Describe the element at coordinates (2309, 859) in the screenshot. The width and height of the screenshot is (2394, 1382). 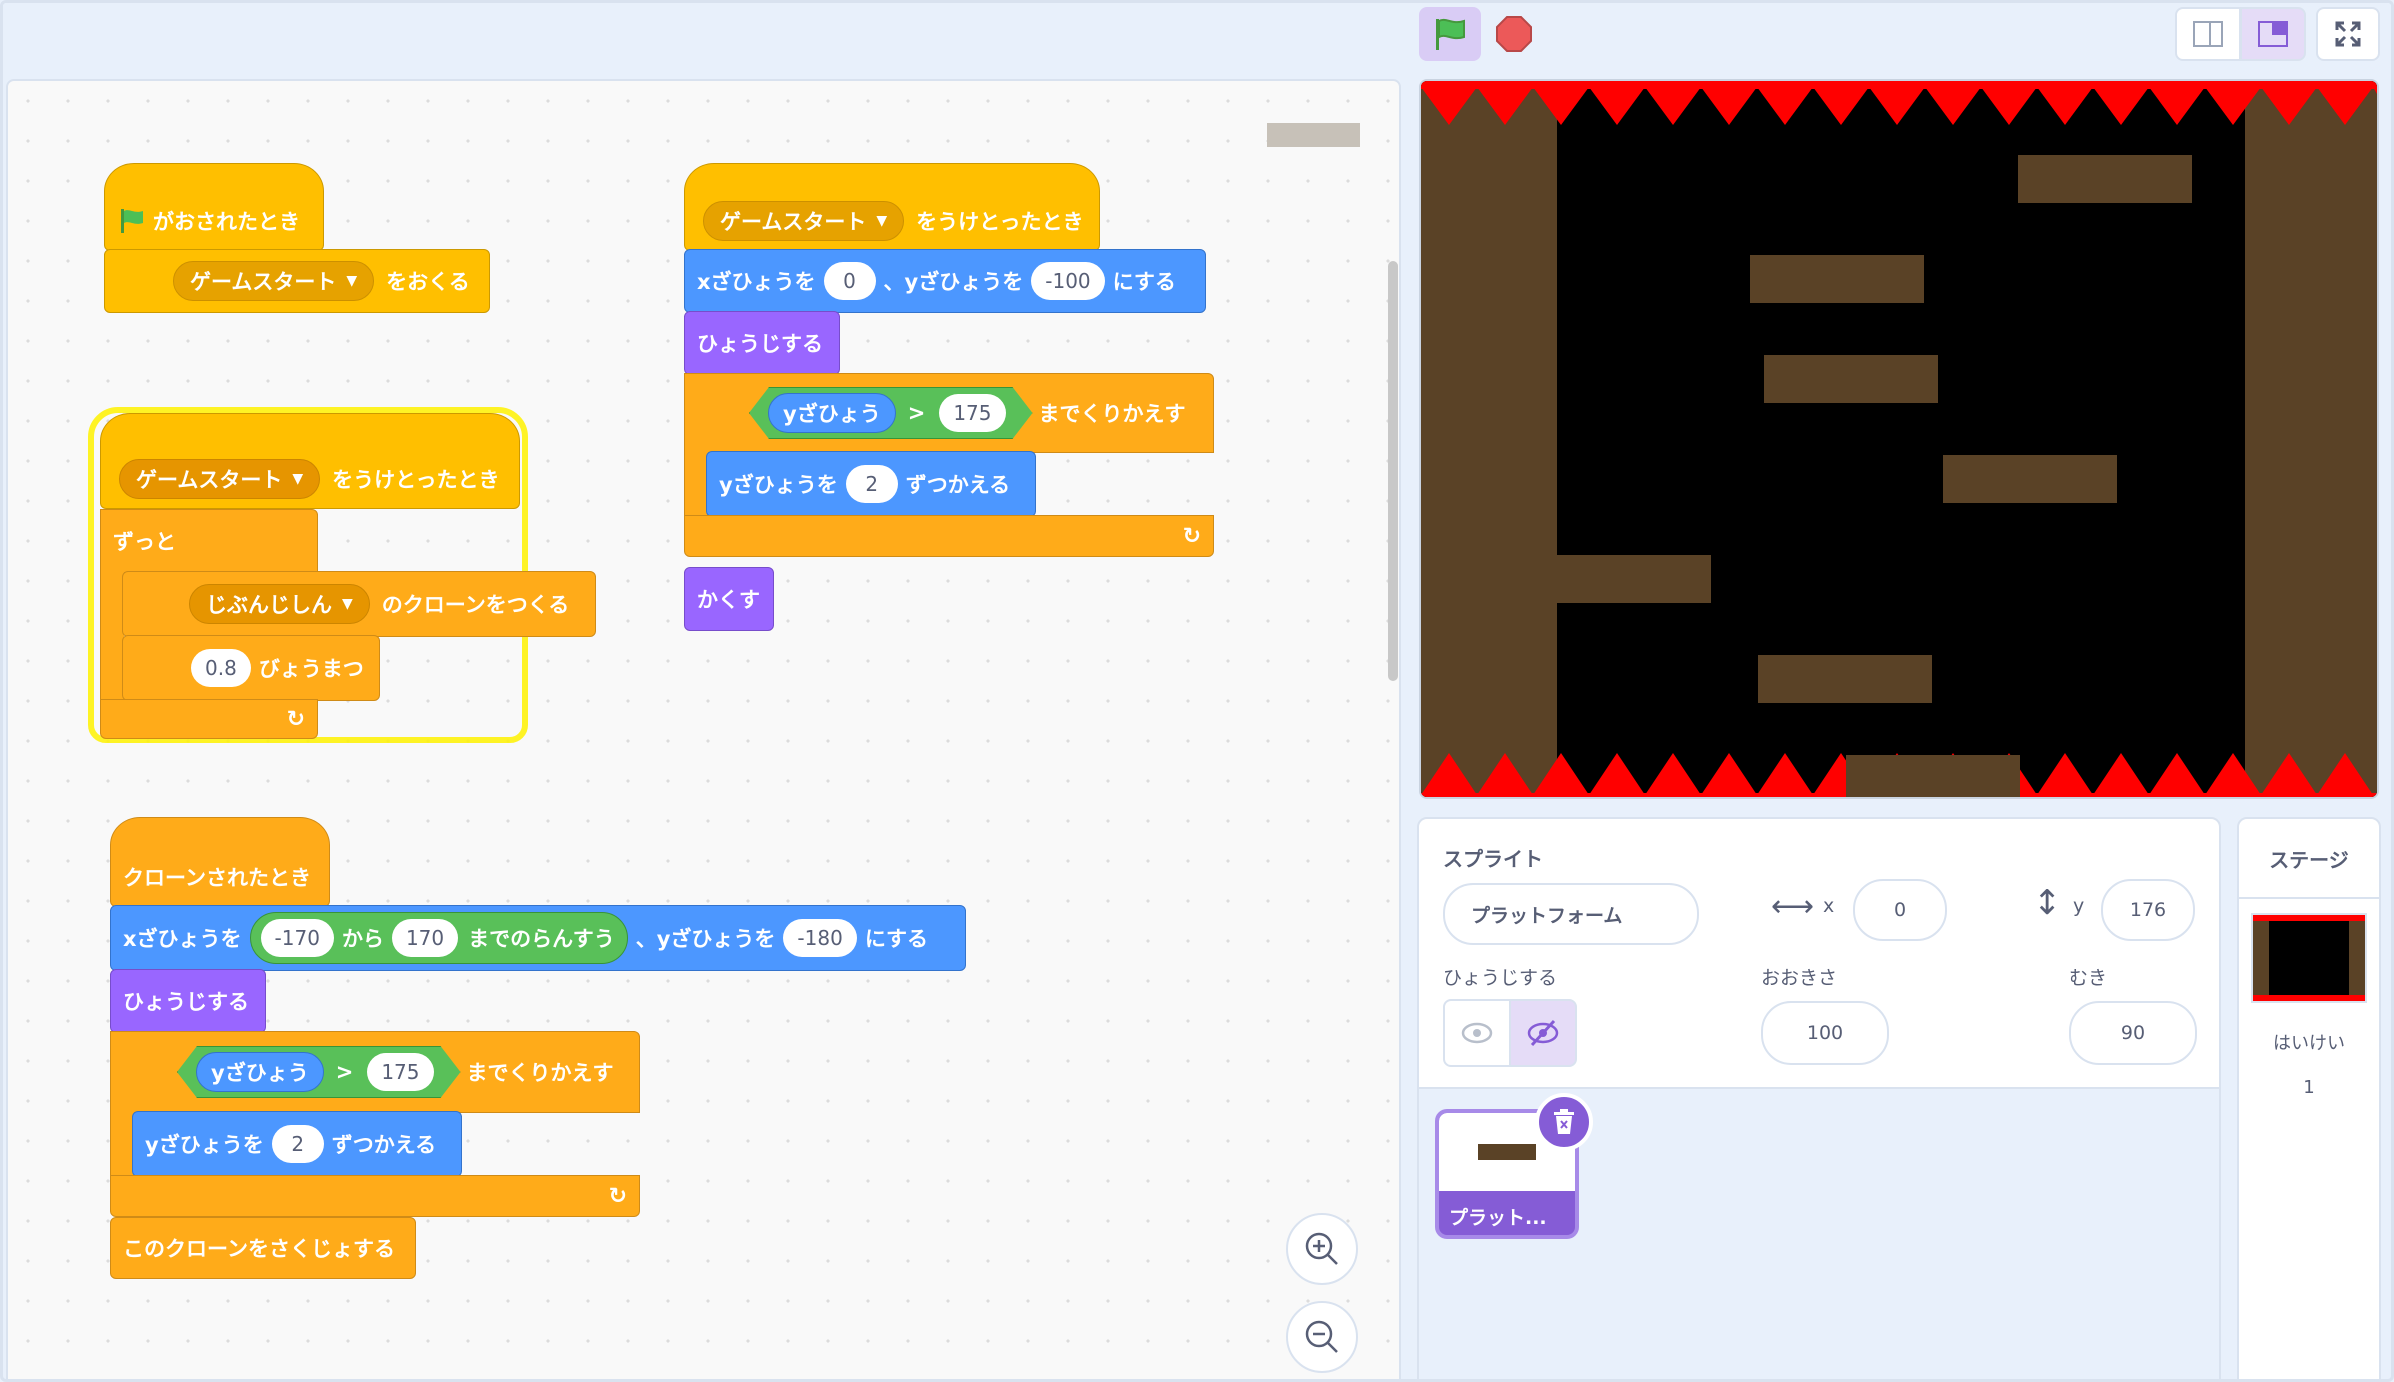
I see `stage-title-bar: ステージ` at that location.